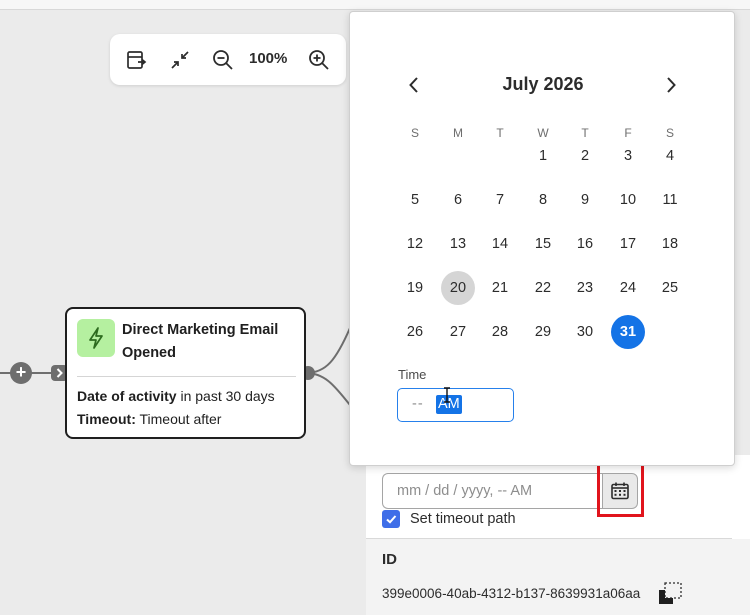 This screenshot has width=750, height=615. I want to click on calendar-day-5: 5, so click(415, 200).